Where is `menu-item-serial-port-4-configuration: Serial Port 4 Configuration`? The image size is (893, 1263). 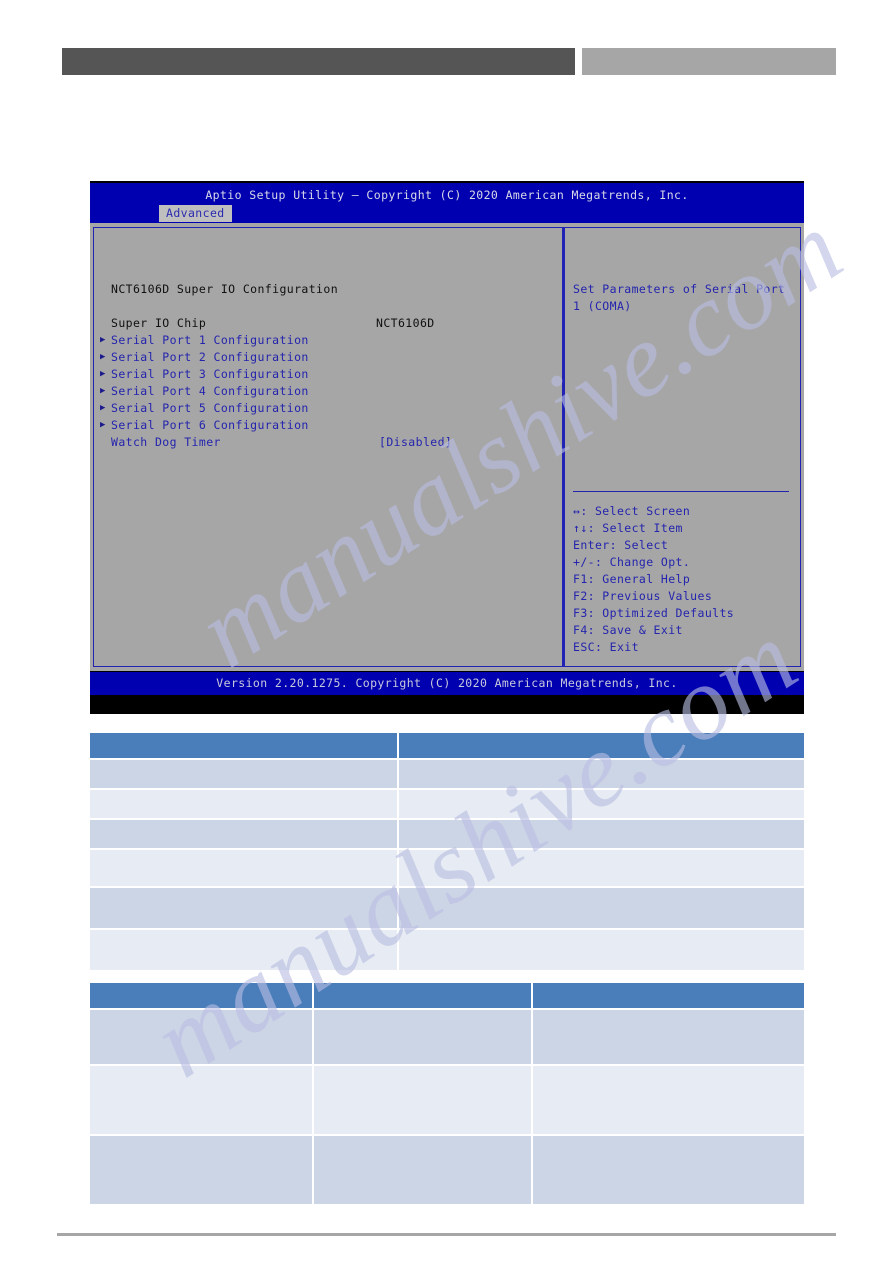
menu-item-serial-port-4-configuration: Serial Port 4 Configuration is located at coordinates (210, 391).